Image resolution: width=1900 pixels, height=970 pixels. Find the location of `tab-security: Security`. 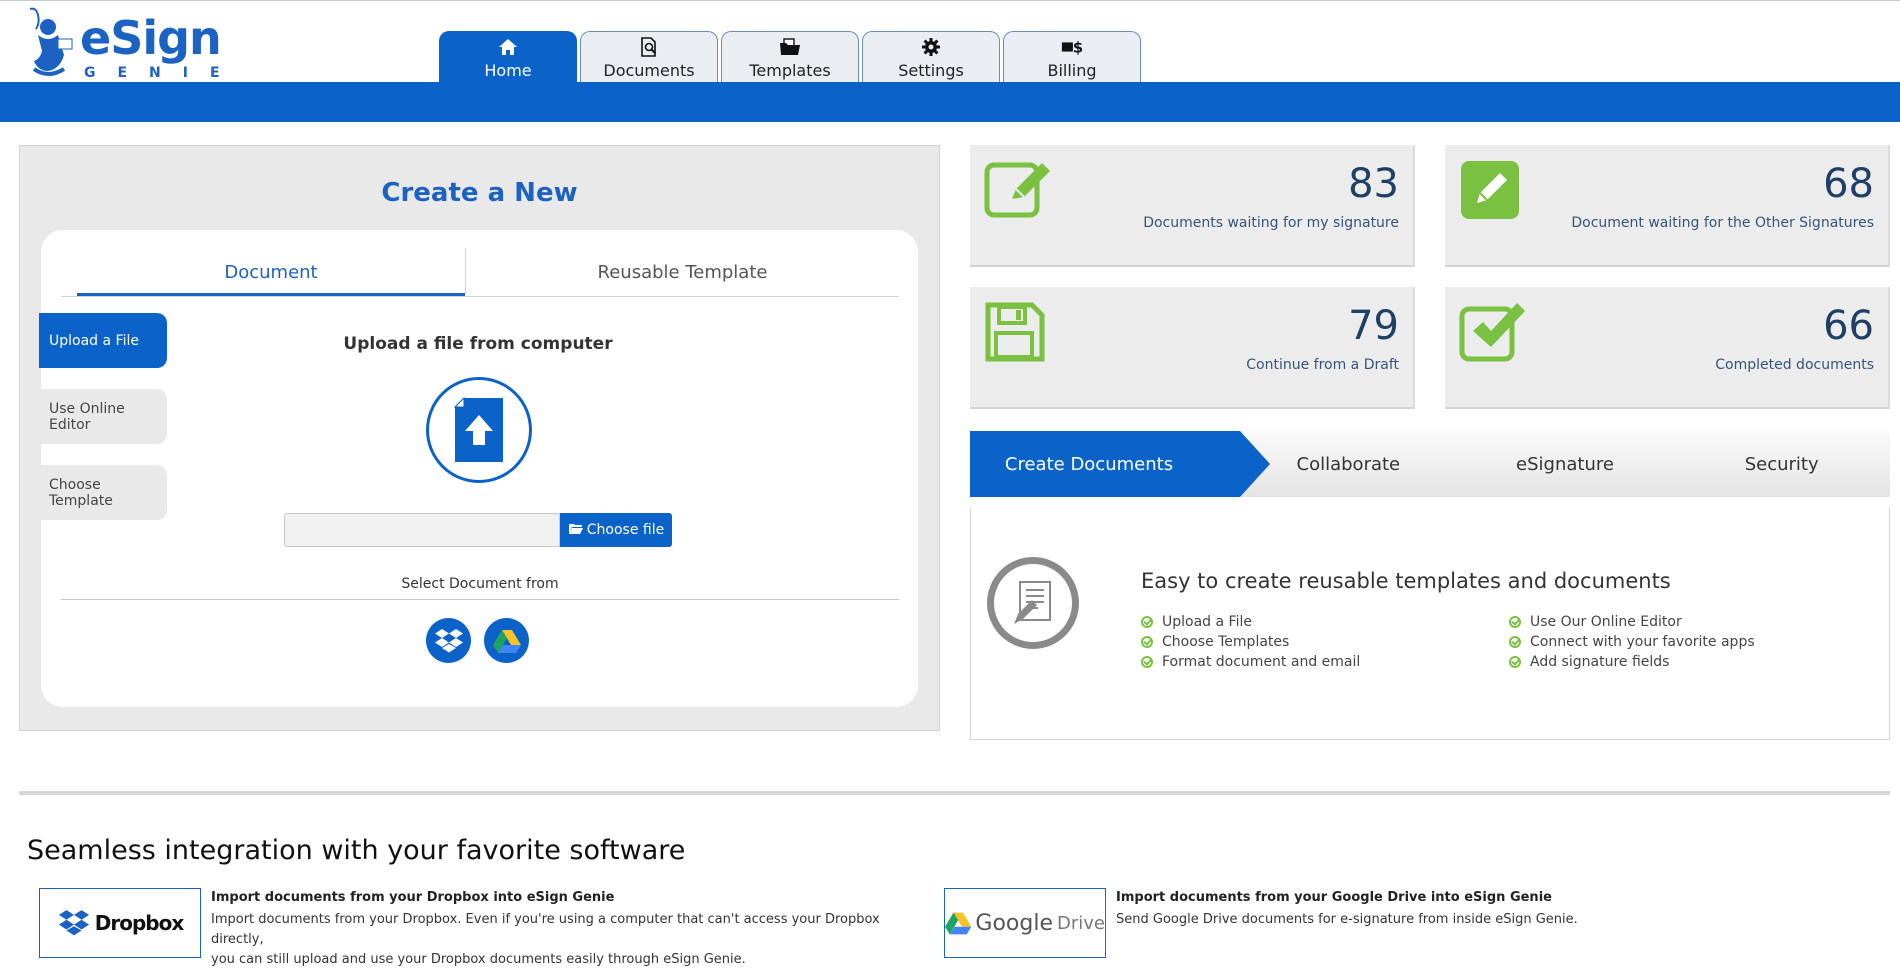

tab-security: Security is located at coordinates (1781, 464).